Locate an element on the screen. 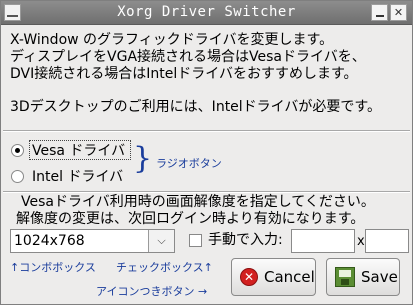 Image resolution: width=413 pixels, height=305 pixels. description-line-3: DVI接続される場合はIntelドライバをおすすめします。 is located at coordinates (184, 74).